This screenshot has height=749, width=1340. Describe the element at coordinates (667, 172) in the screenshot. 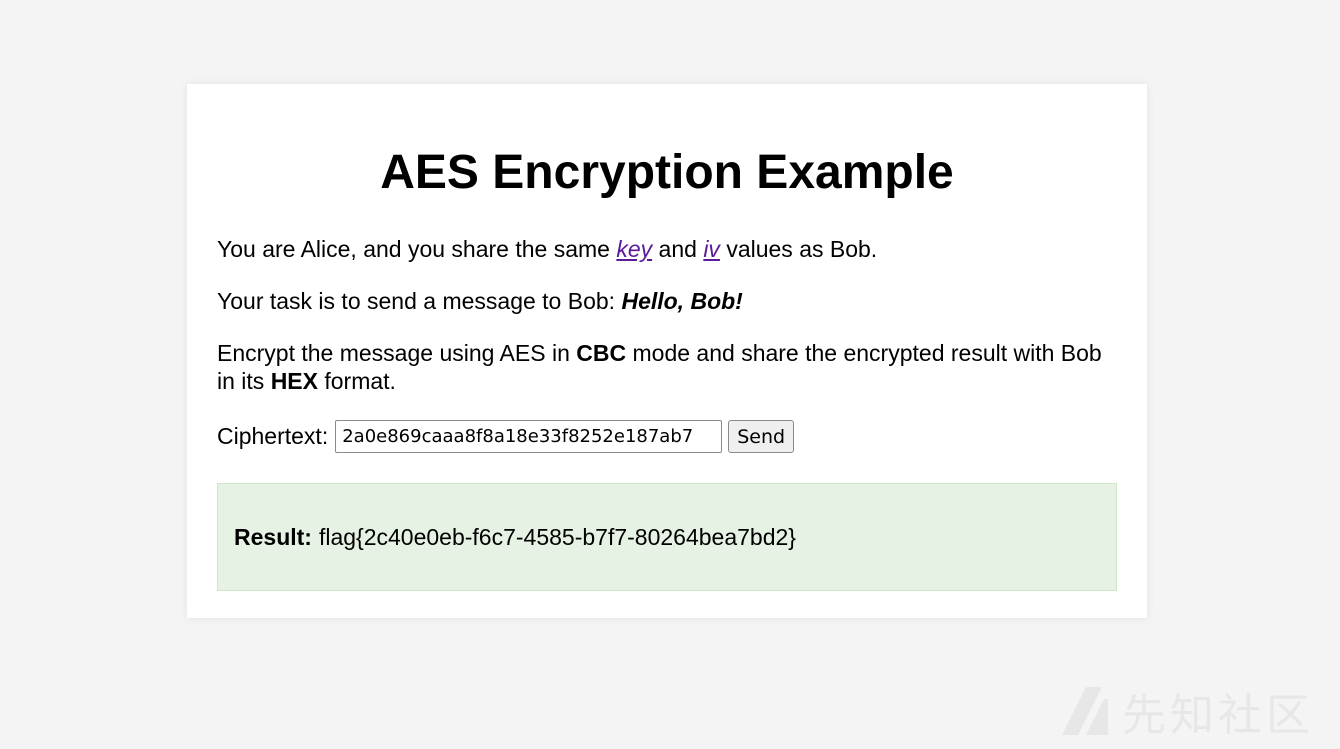

I see `page-title: AES Encryption Example` at that location.